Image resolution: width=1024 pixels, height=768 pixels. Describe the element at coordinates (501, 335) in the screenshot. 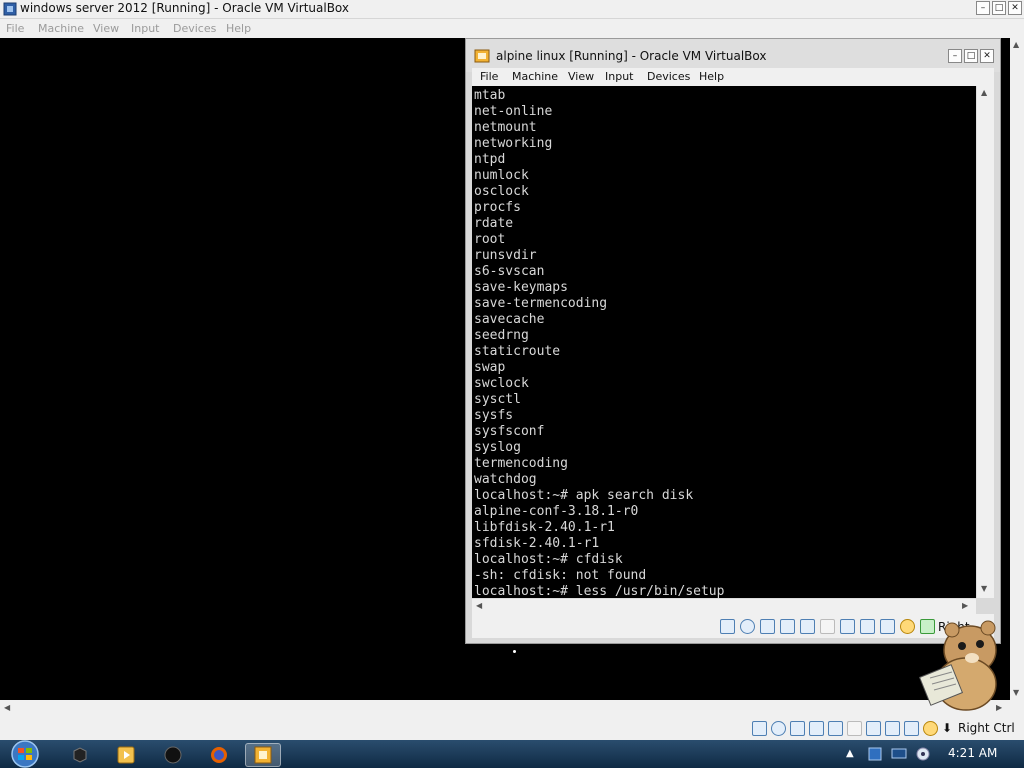

I see `terminal-line: seedrng` at that location.